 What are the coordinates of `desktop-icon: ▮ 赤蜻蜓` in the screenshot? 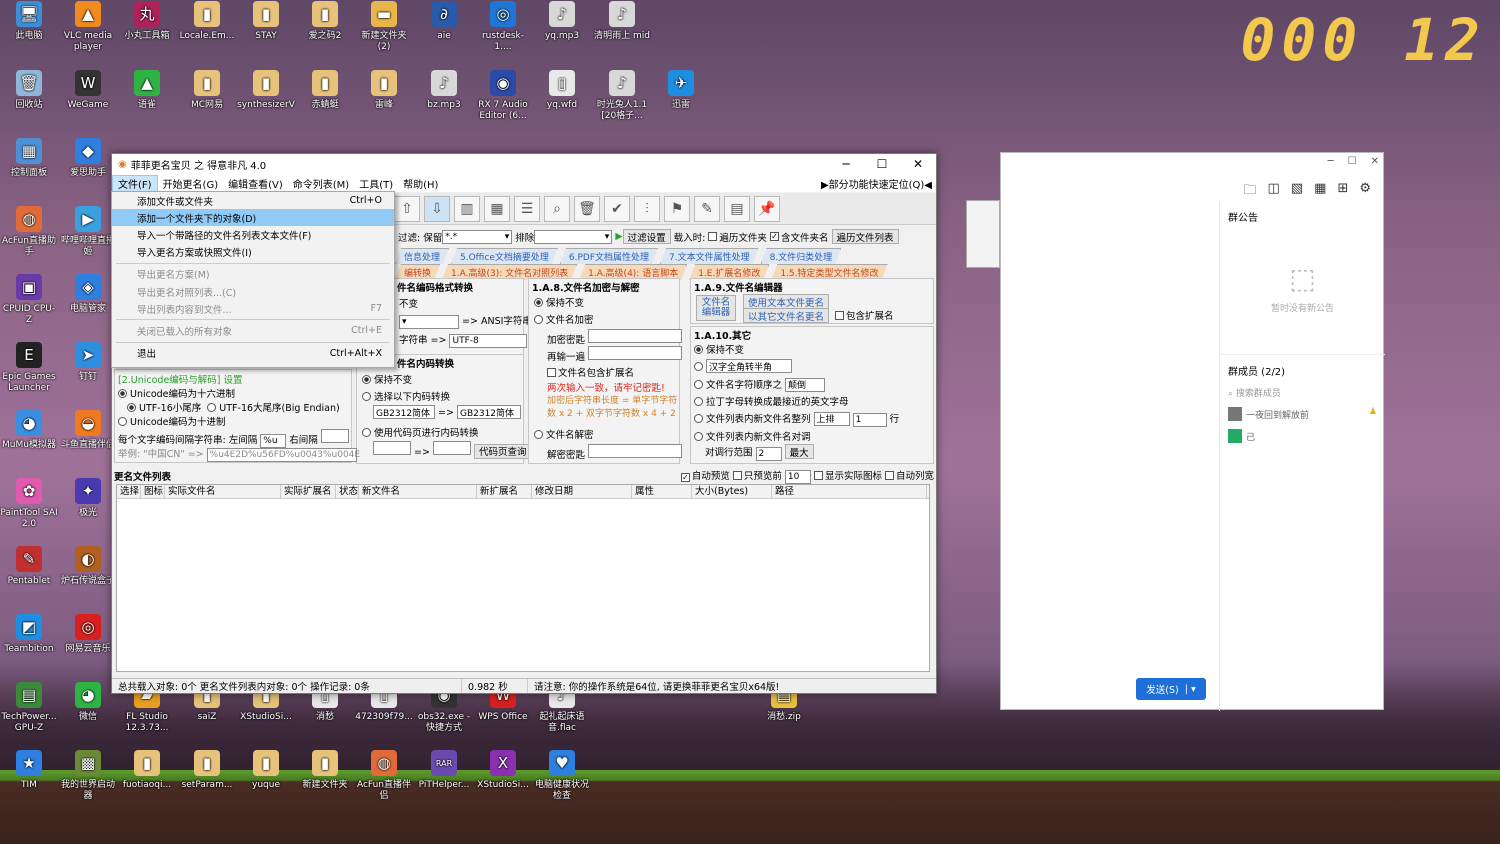 It's located at (325, 90).